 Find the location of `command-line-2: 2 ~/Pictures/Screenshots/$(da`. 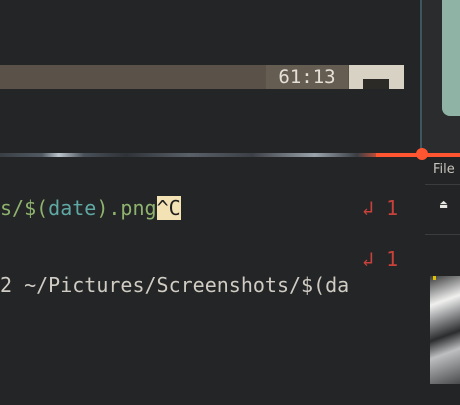

command-line-2: 2 ~/Pictures/Screenshots/$(da is located at coordinates (174, 285).